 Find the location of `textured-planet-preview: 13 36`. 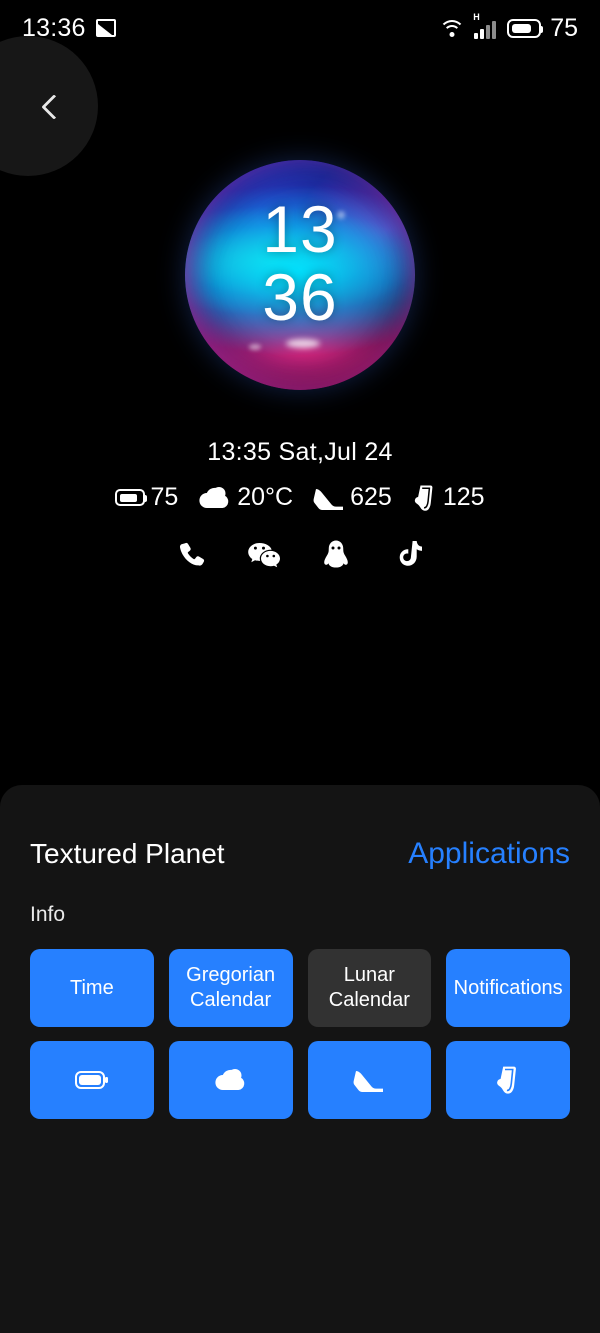

textured-planet-preview: 13 36 is located at coordinates (300, 275).